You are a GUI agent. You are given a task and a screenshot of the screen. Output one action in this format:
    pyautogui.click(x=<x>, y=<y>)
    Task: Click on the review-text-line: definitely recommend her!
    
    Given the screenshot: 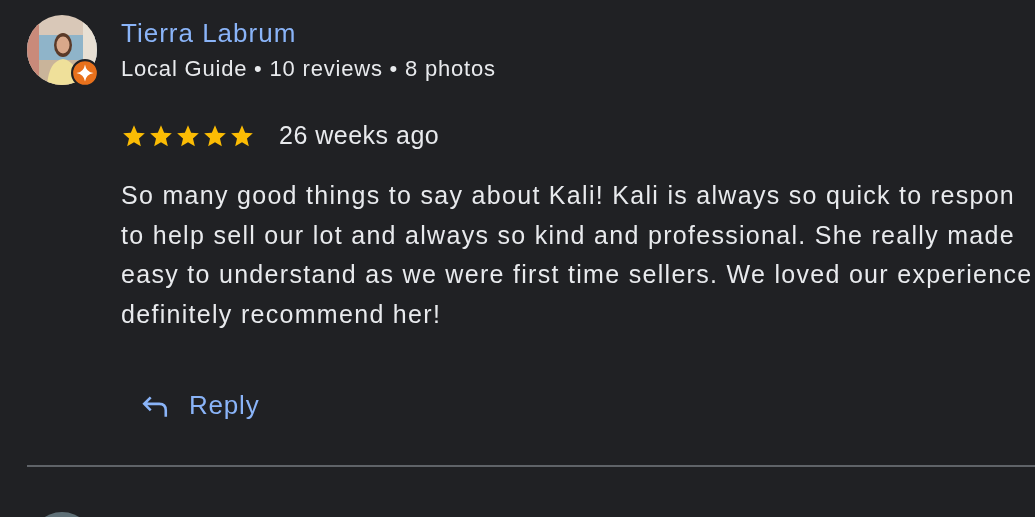 What is the action you would take?
    pyautogui.click(x=281, y=314)
    